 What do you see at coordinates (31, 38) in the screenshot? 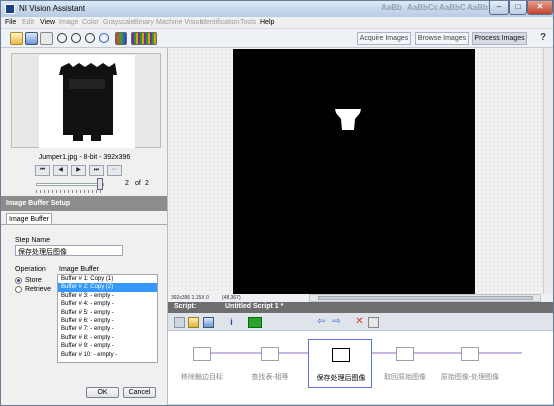
I see `save-icon` at bounding box center [31, 38].